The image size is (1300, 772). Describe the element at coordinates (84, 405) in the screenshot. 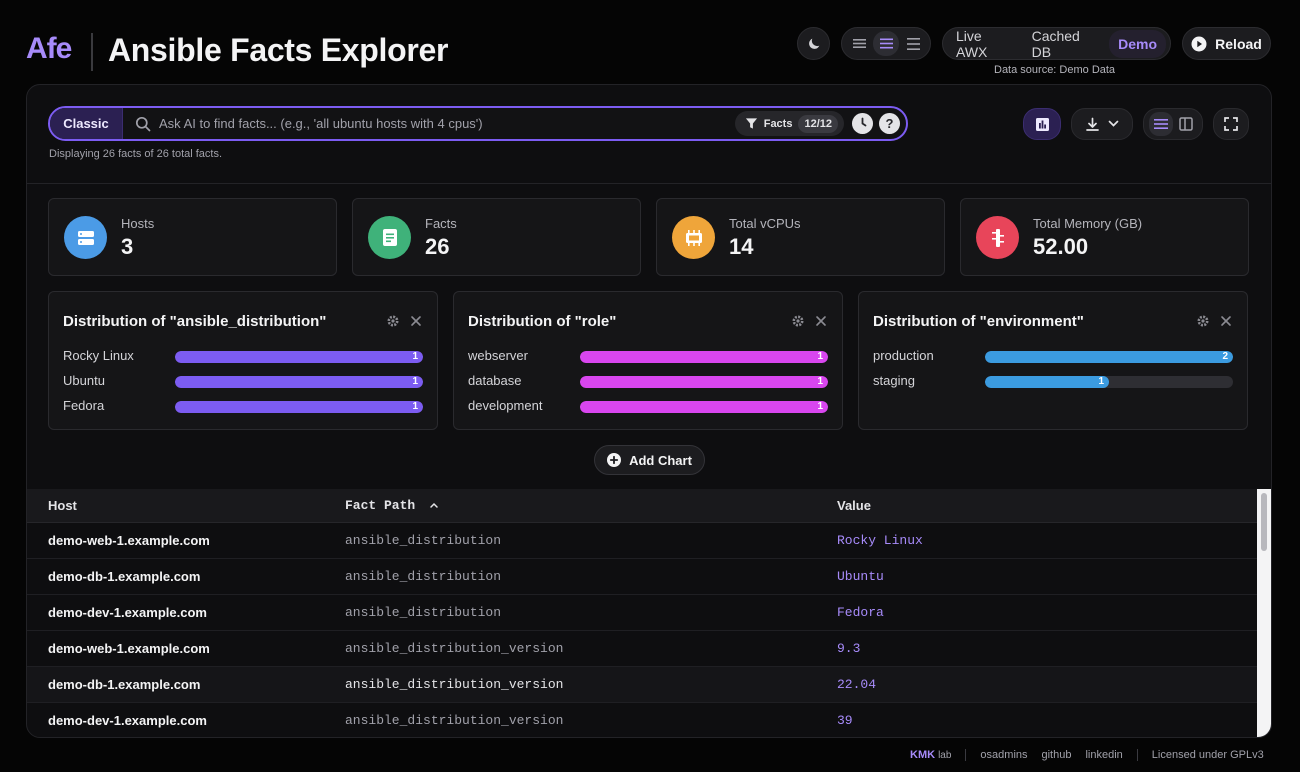

I see `distribution-row-label: Fedora` at that location.